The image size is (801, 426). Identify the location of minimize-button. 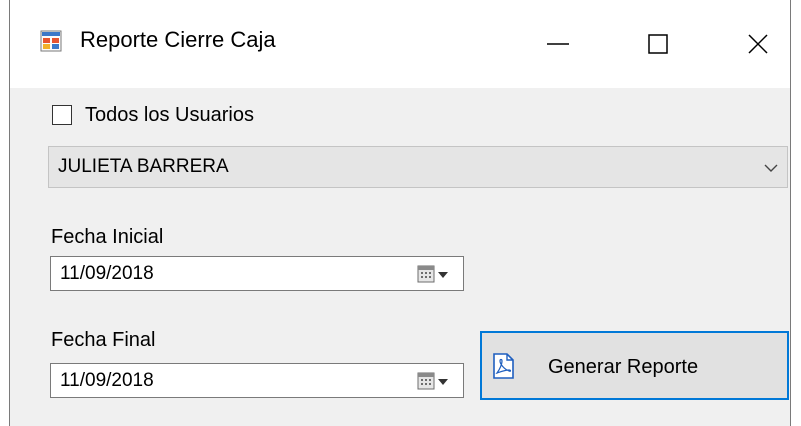
(558, 44).